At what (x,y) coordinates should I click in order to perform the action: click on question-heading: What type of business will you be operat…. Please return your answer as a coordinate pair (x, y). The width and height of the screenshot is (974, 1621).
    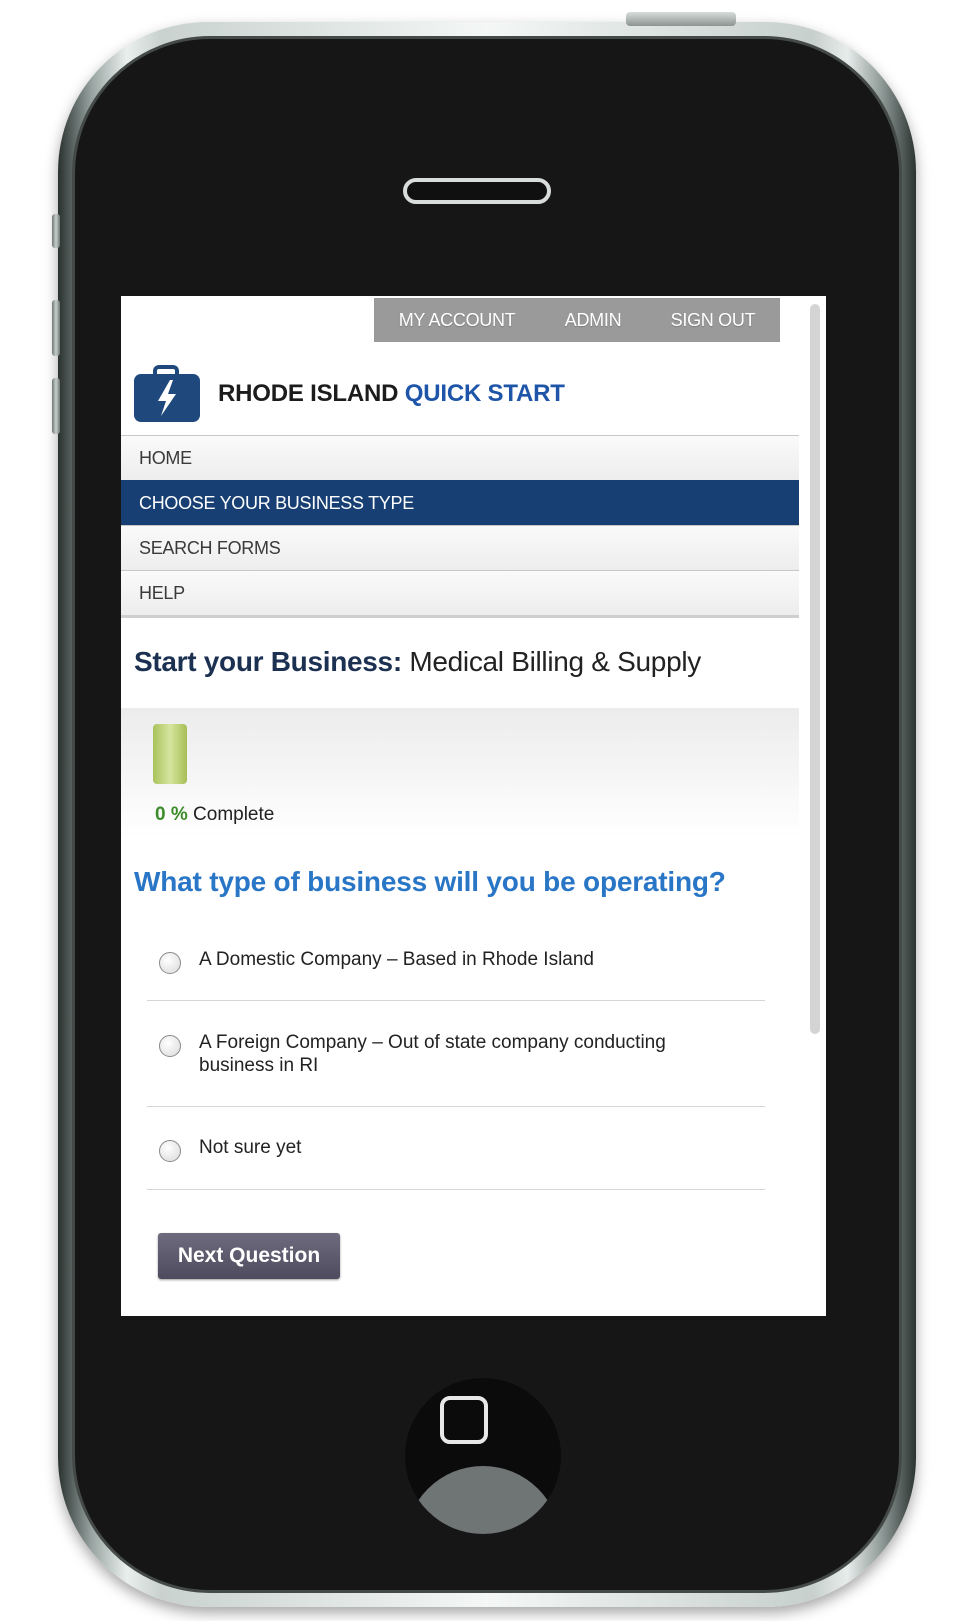
    Looking at the image, I should click on (430, 881).